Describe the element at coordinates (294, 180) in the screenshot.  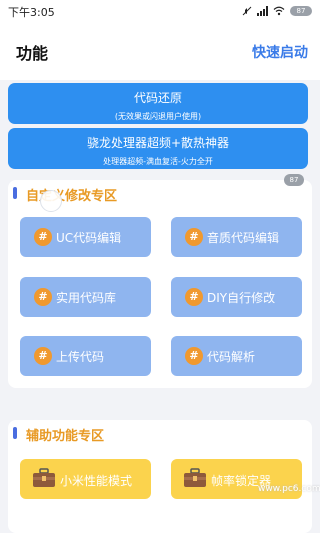
I see `counter-badge: 87` at that location.